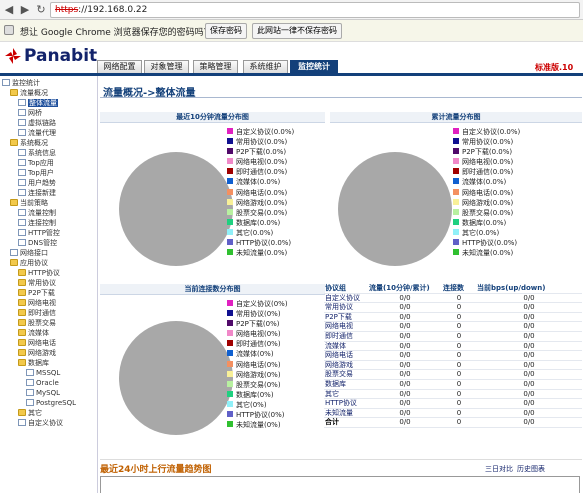 The width and height of the screenshot is (583, 493). I want to click on sidebar-item: 网络游戏, so click(49, 353).